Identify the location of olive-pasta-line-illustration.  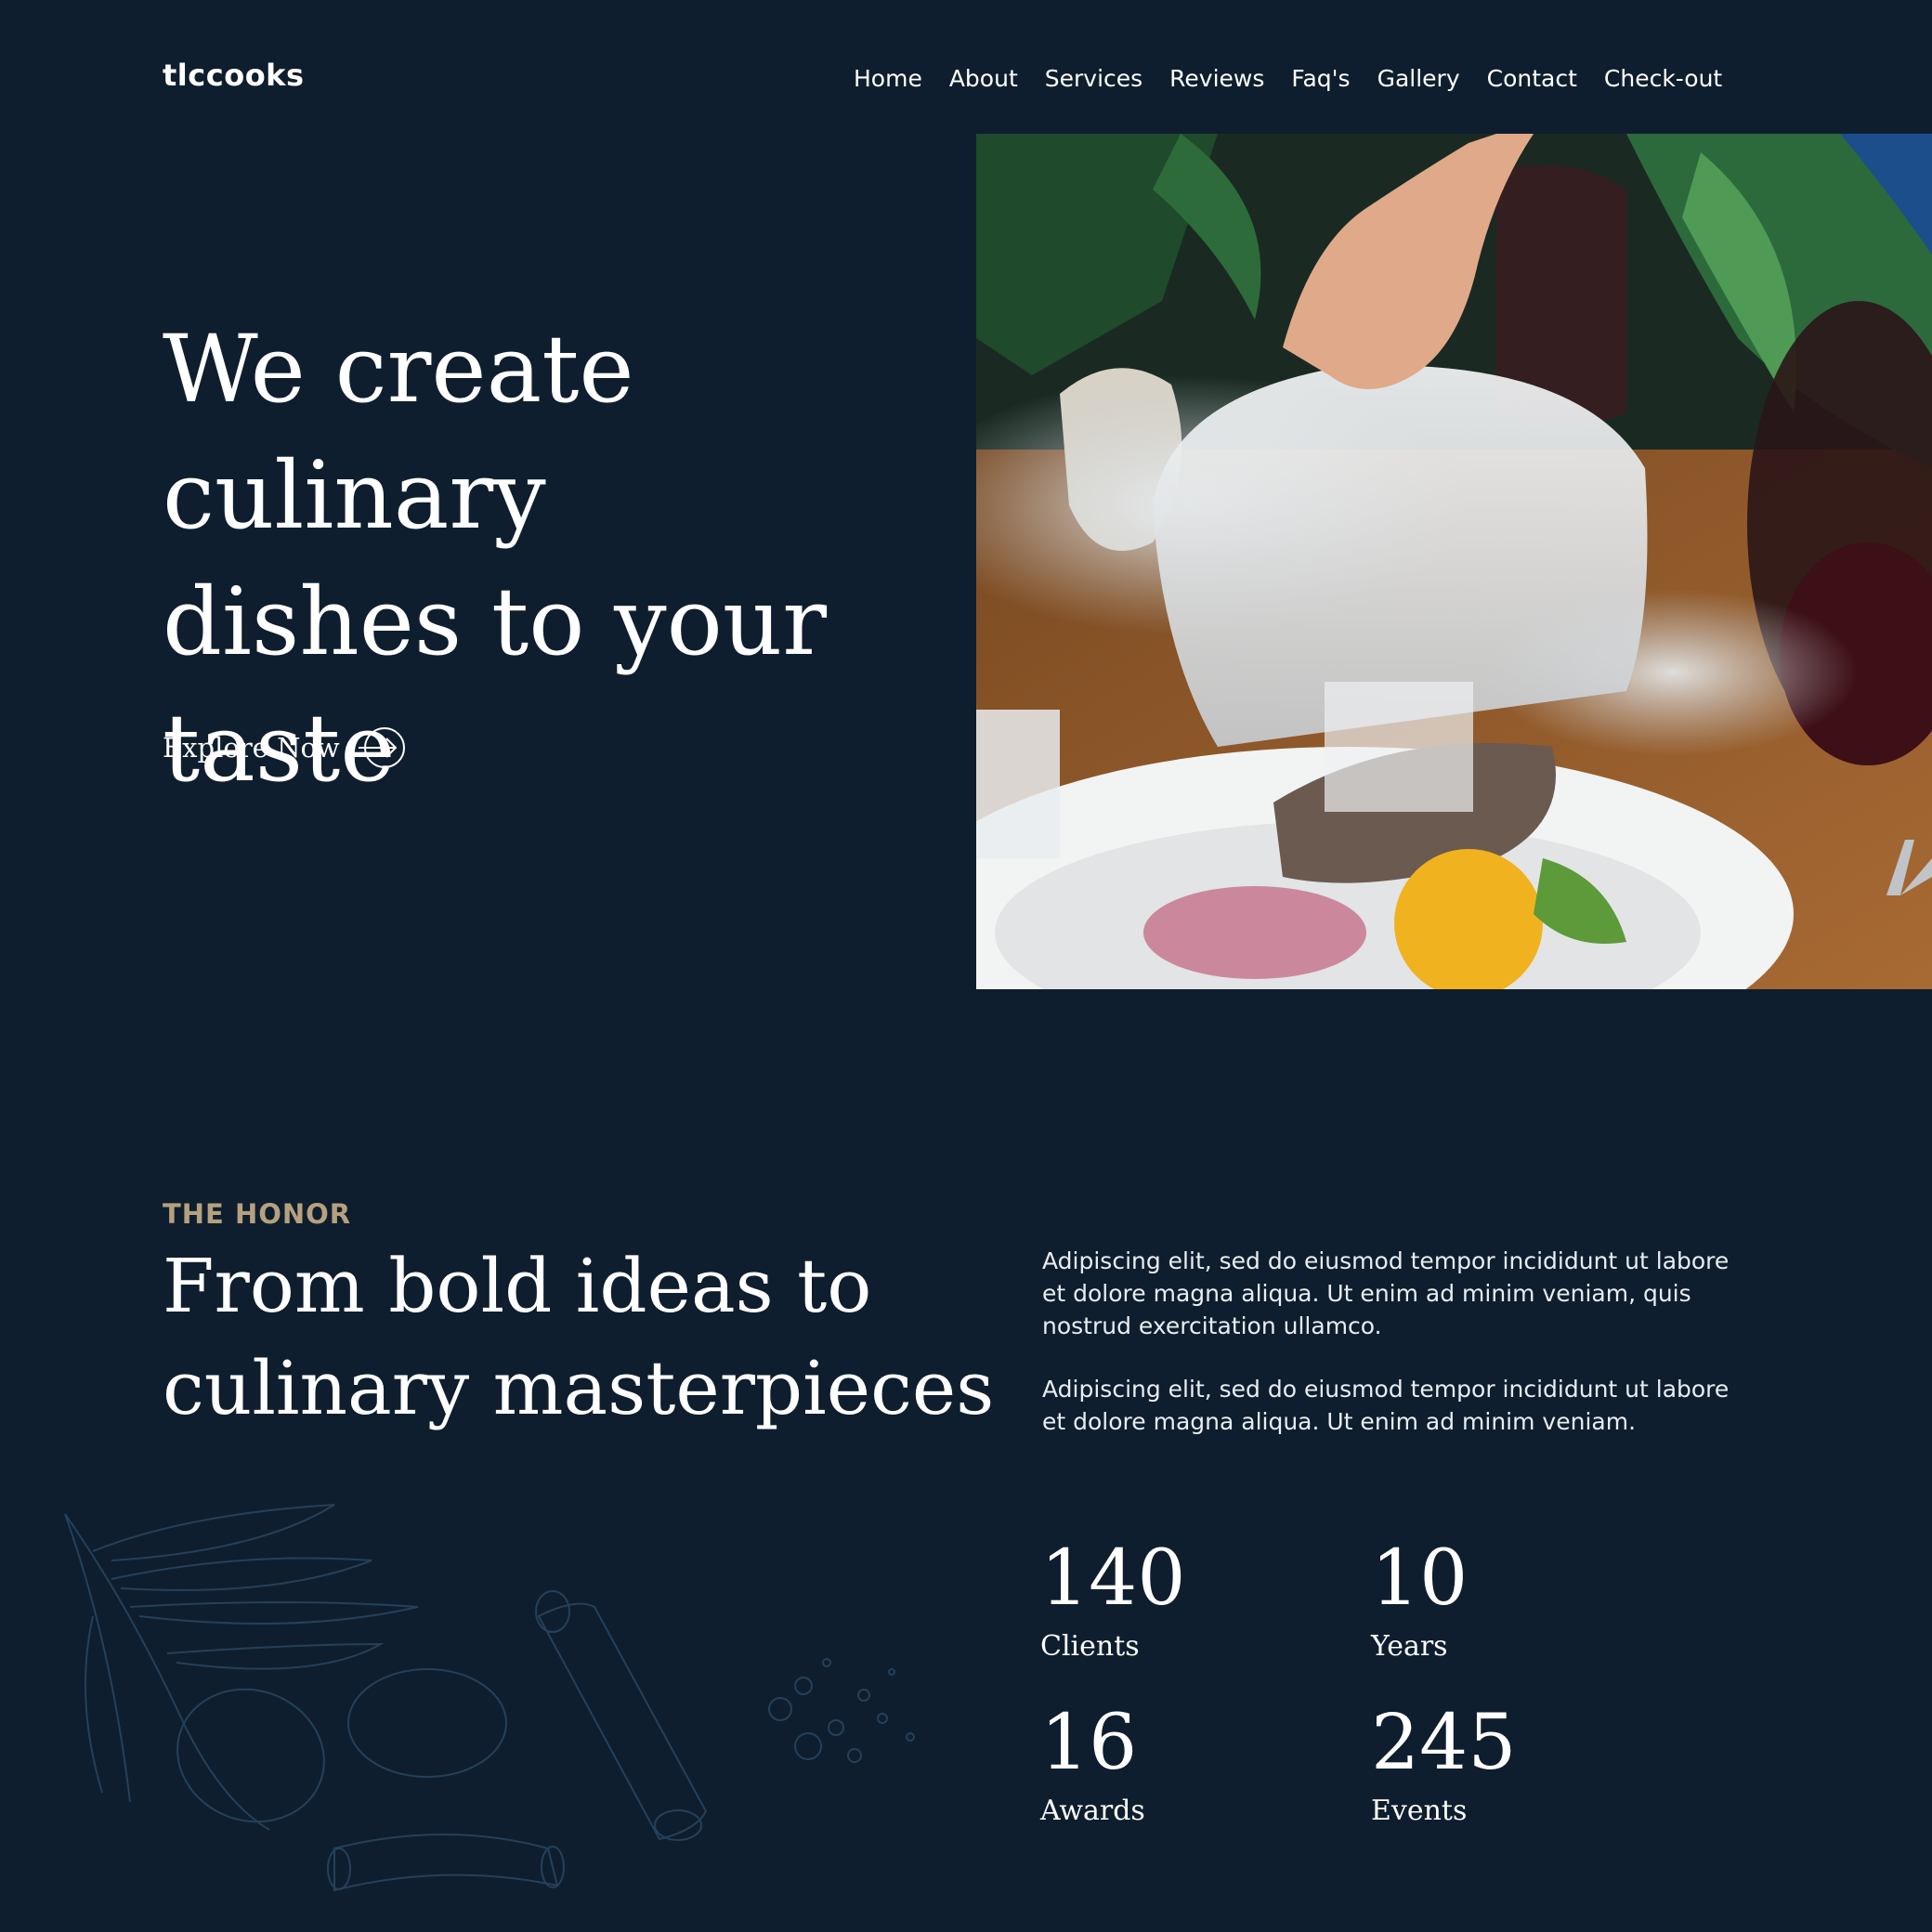
(489, 1698).